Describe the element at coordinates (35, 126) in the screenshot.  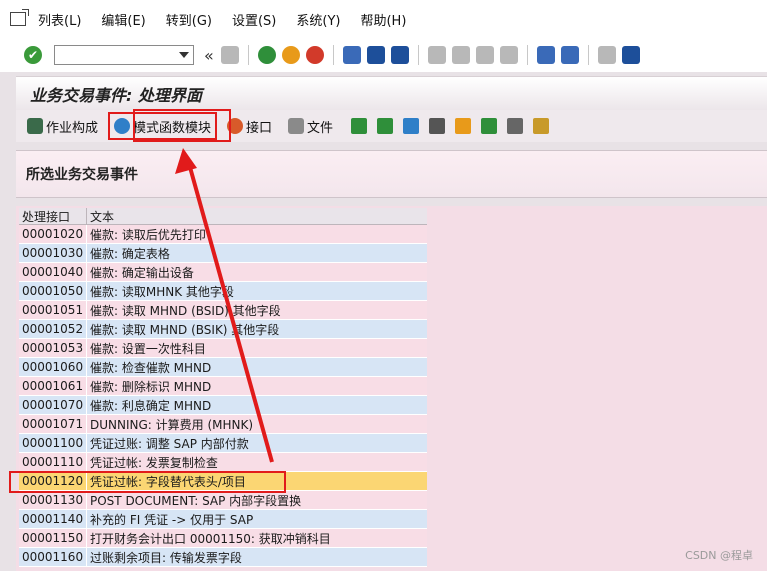
I see `search-structure-icon` at that location.